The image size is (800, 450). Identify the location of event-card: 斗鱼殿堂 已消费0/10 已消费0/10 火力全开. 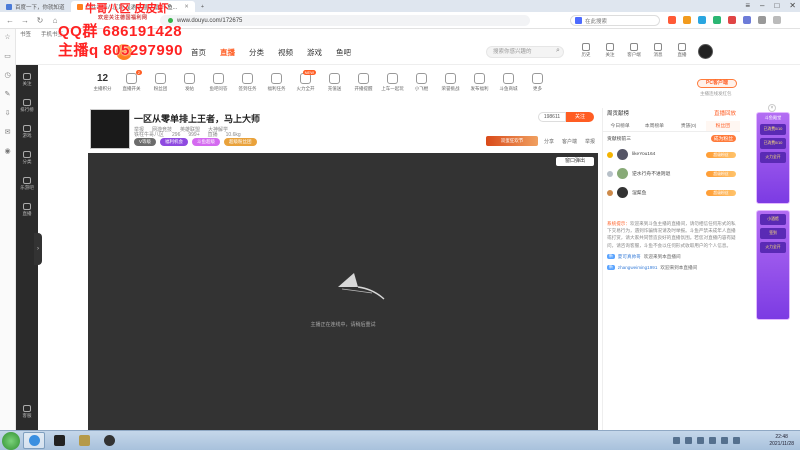
(773, 158).